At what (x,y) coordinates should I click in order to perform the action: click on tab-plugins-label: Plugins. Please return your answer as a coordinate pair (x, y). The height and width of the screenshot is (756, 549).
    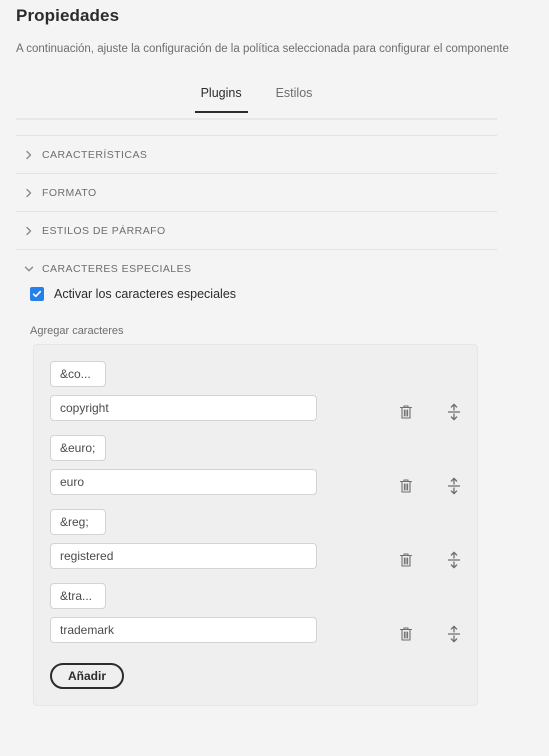
    Looking at the image, I should click on (221, 93).